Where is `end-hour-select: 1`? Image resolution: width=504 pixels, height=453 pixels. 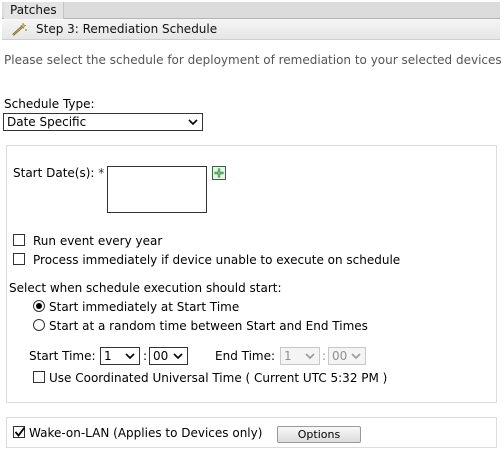 end-hour-select: 1 is located at coordinates (300, 356).